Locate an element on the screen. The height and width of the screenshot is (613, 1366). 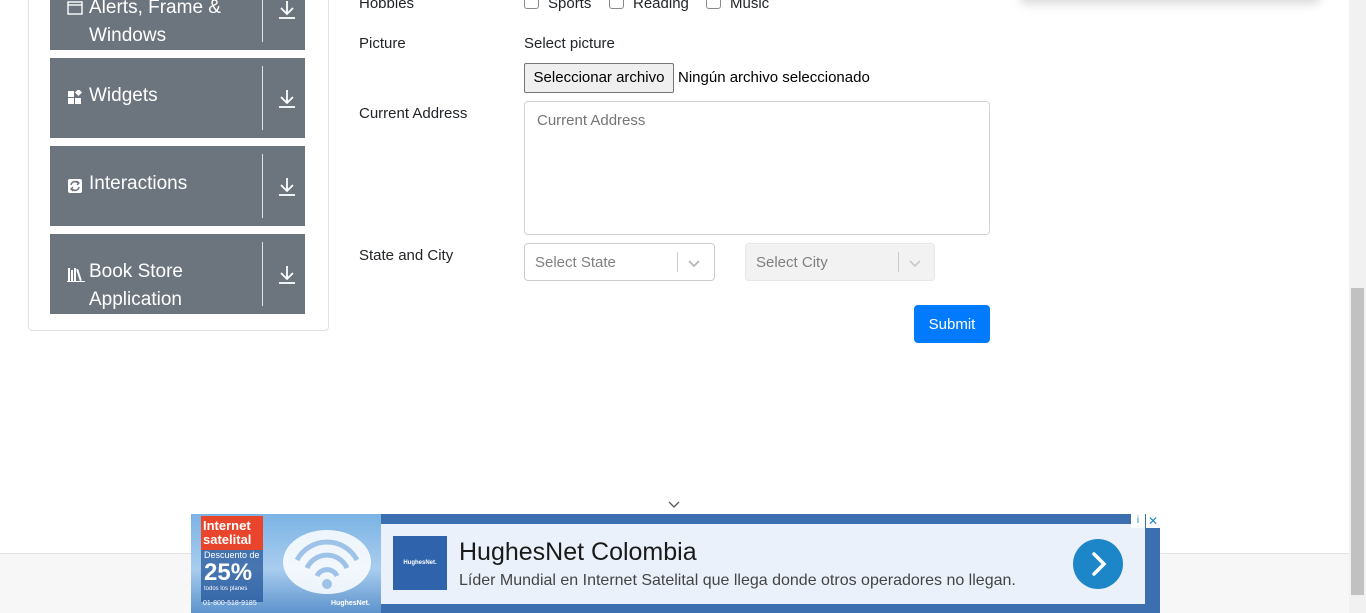
ad-info-icon: i is located at coordinates (1138, 521).